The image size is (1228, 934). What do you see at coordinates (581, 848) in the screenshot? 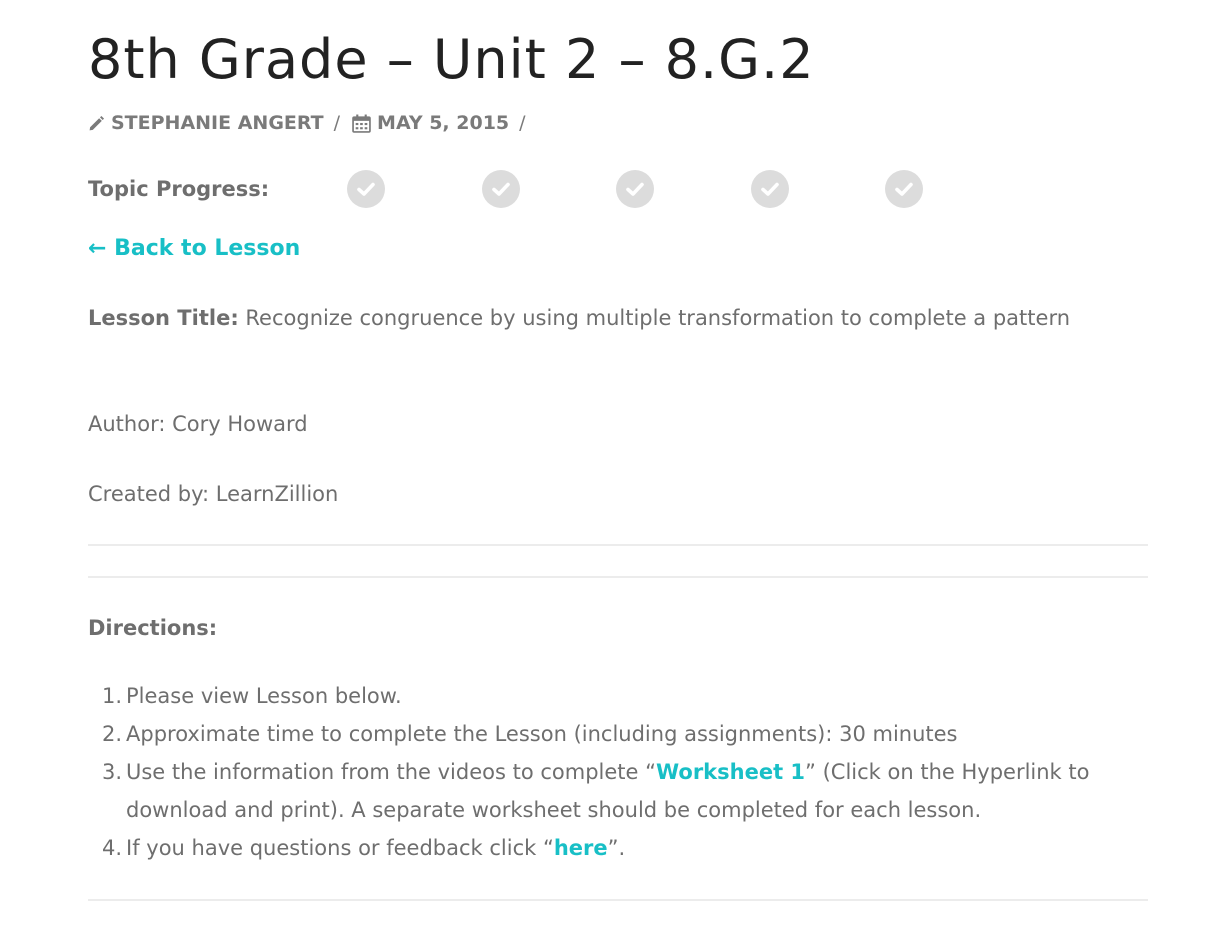
I see `feedback-here-link: here` at bounding box center [581, 848].